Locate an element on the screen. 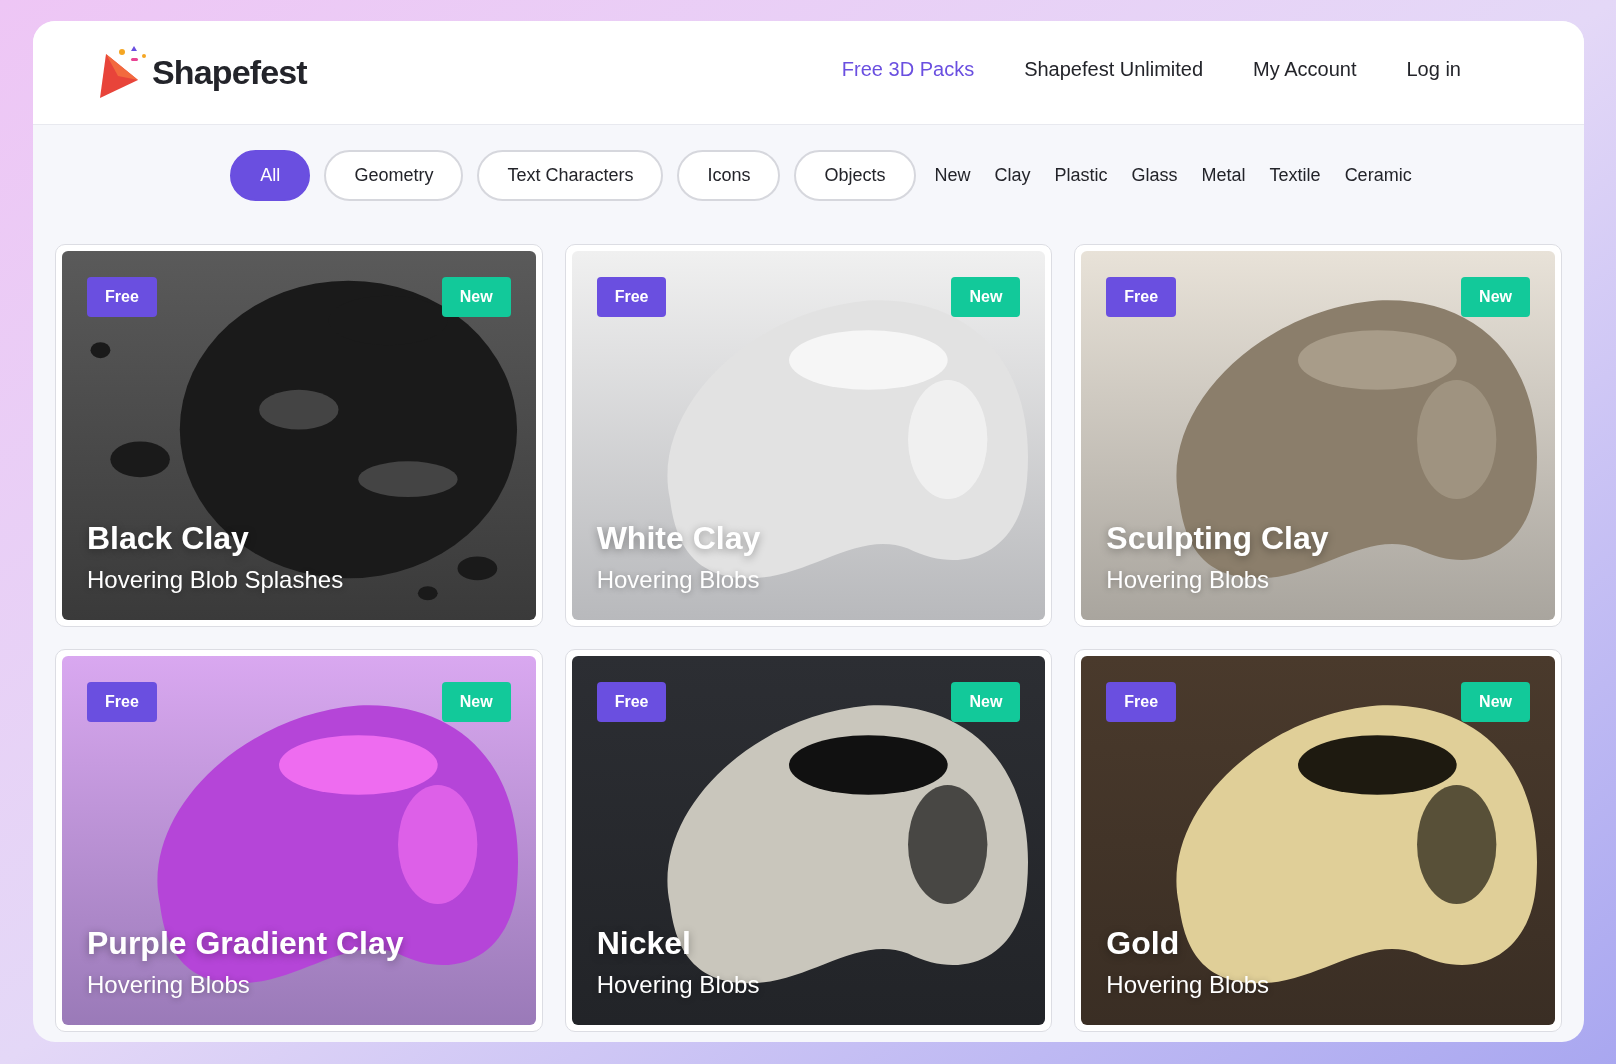 The image size is (1616, 1064). filter-link: Clay is located at coordinates (1012, 175).